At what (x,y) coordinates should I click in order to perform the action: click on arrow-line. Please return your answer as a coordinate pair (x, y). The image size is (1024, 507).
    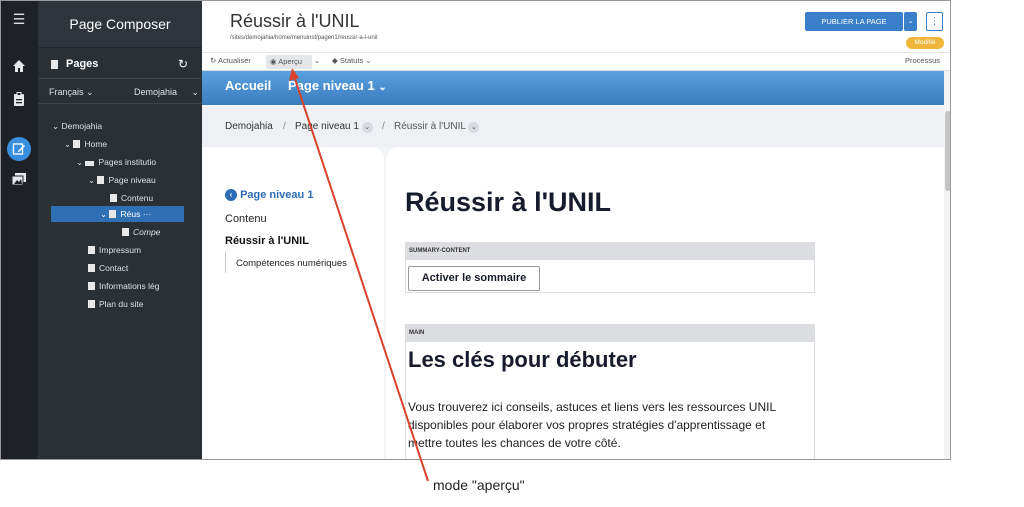
    Looking at the image, I should click on (361, 278).